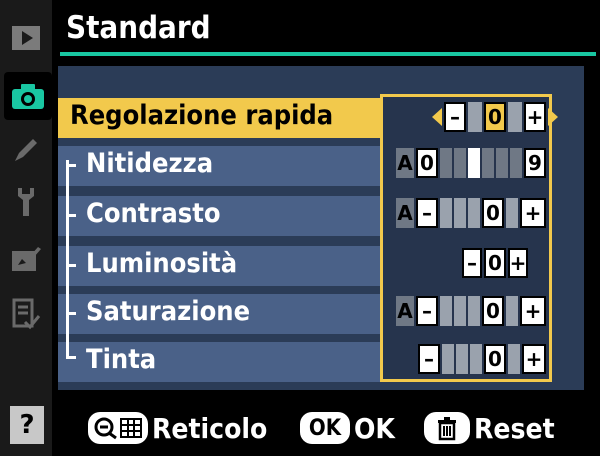  I want to click on menu-item-label: Luminosità, so click(162, 263).